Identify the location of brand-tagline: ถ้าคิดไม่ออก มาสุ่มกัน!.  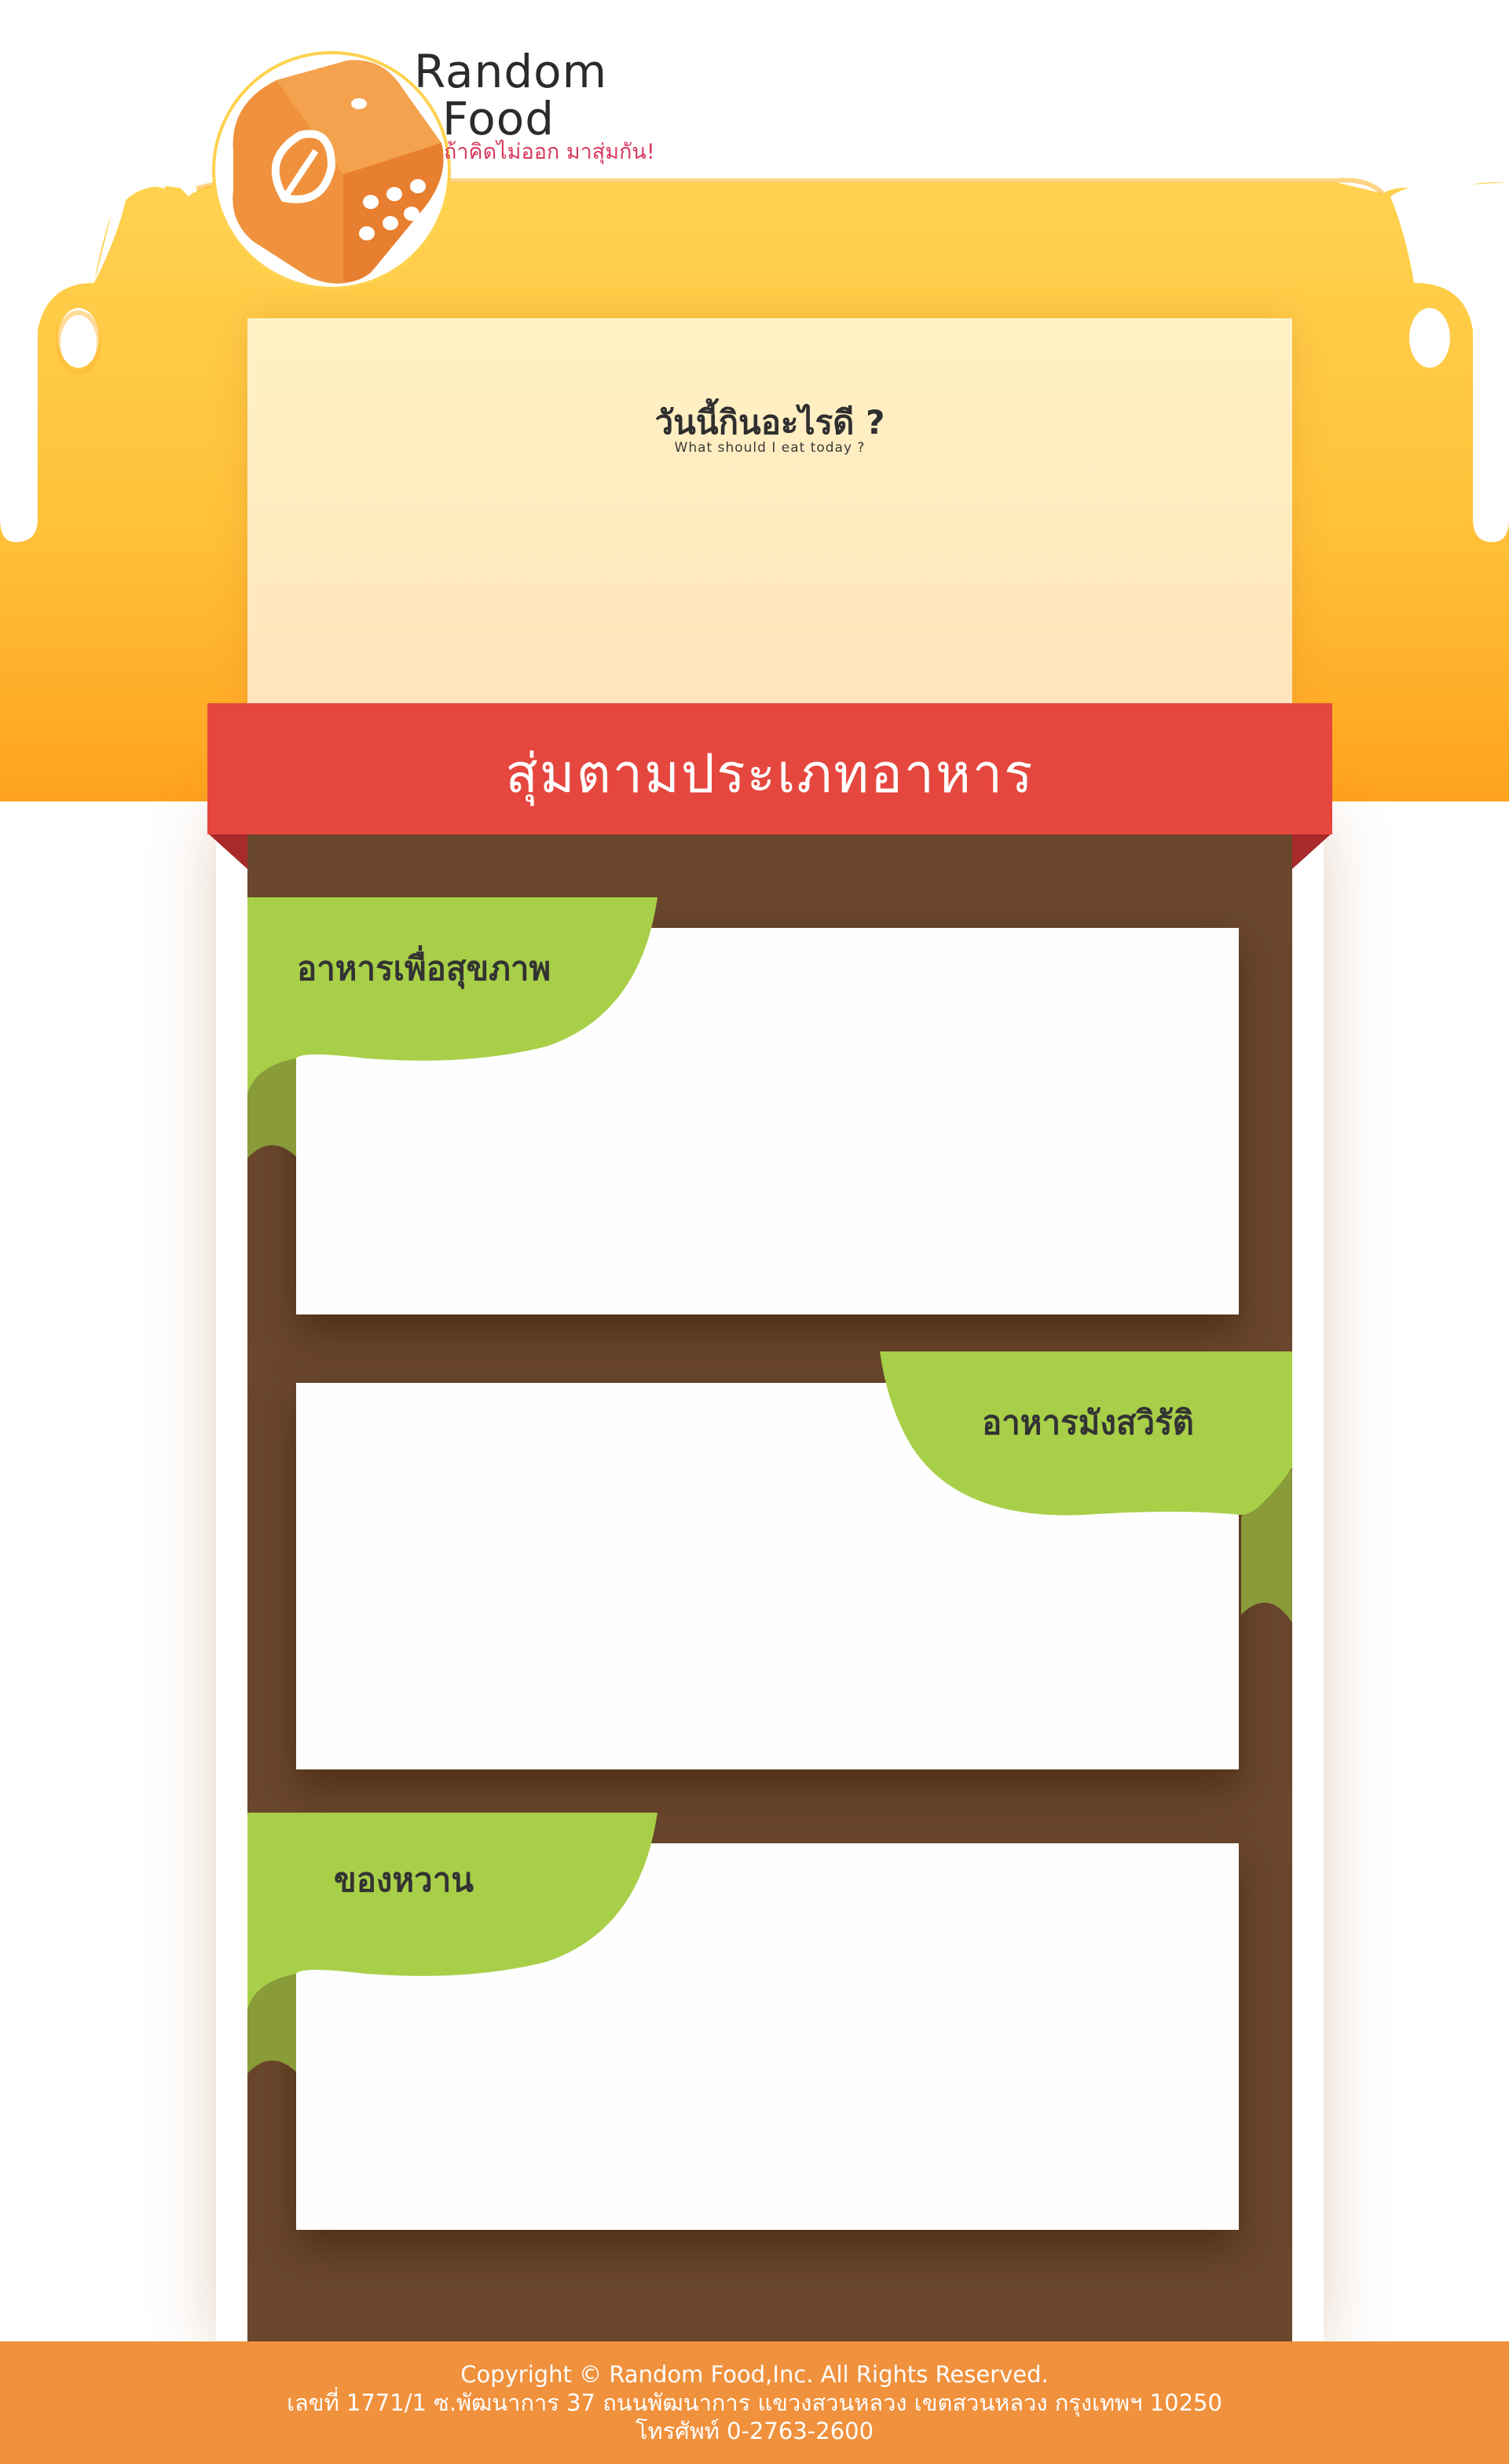
(549, 152).